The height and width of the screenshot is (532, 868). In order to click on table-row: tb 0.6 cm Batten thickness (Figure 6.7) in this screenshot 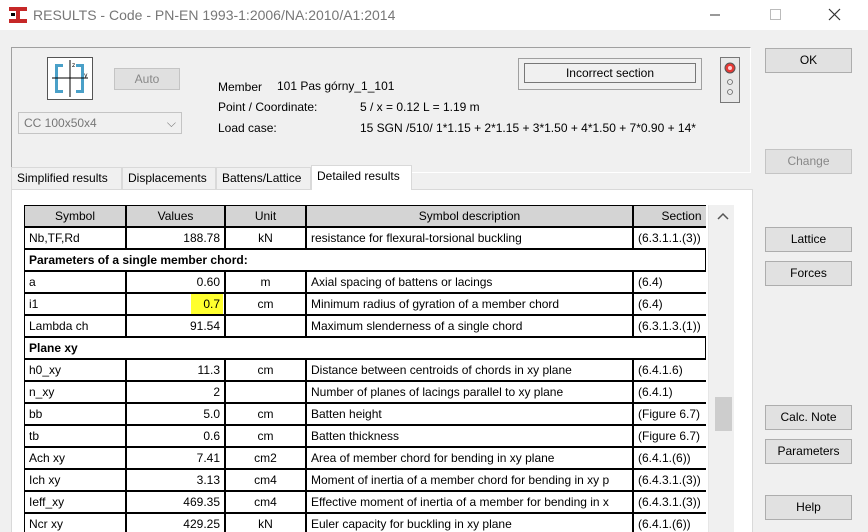, I will do `click(365, 437)`.